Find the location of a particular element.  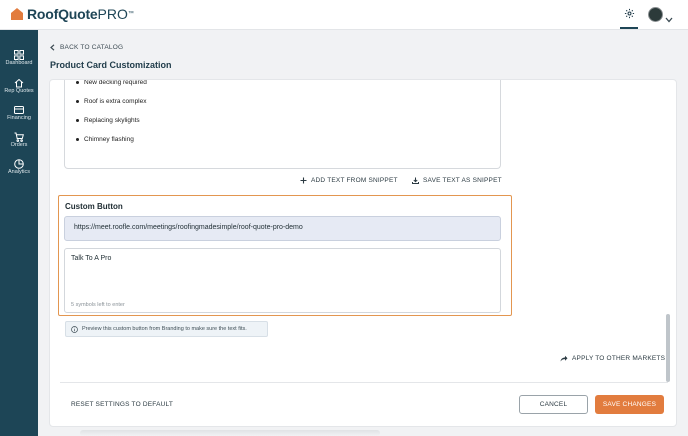

financing-icon is located at coordinates (19, 108).